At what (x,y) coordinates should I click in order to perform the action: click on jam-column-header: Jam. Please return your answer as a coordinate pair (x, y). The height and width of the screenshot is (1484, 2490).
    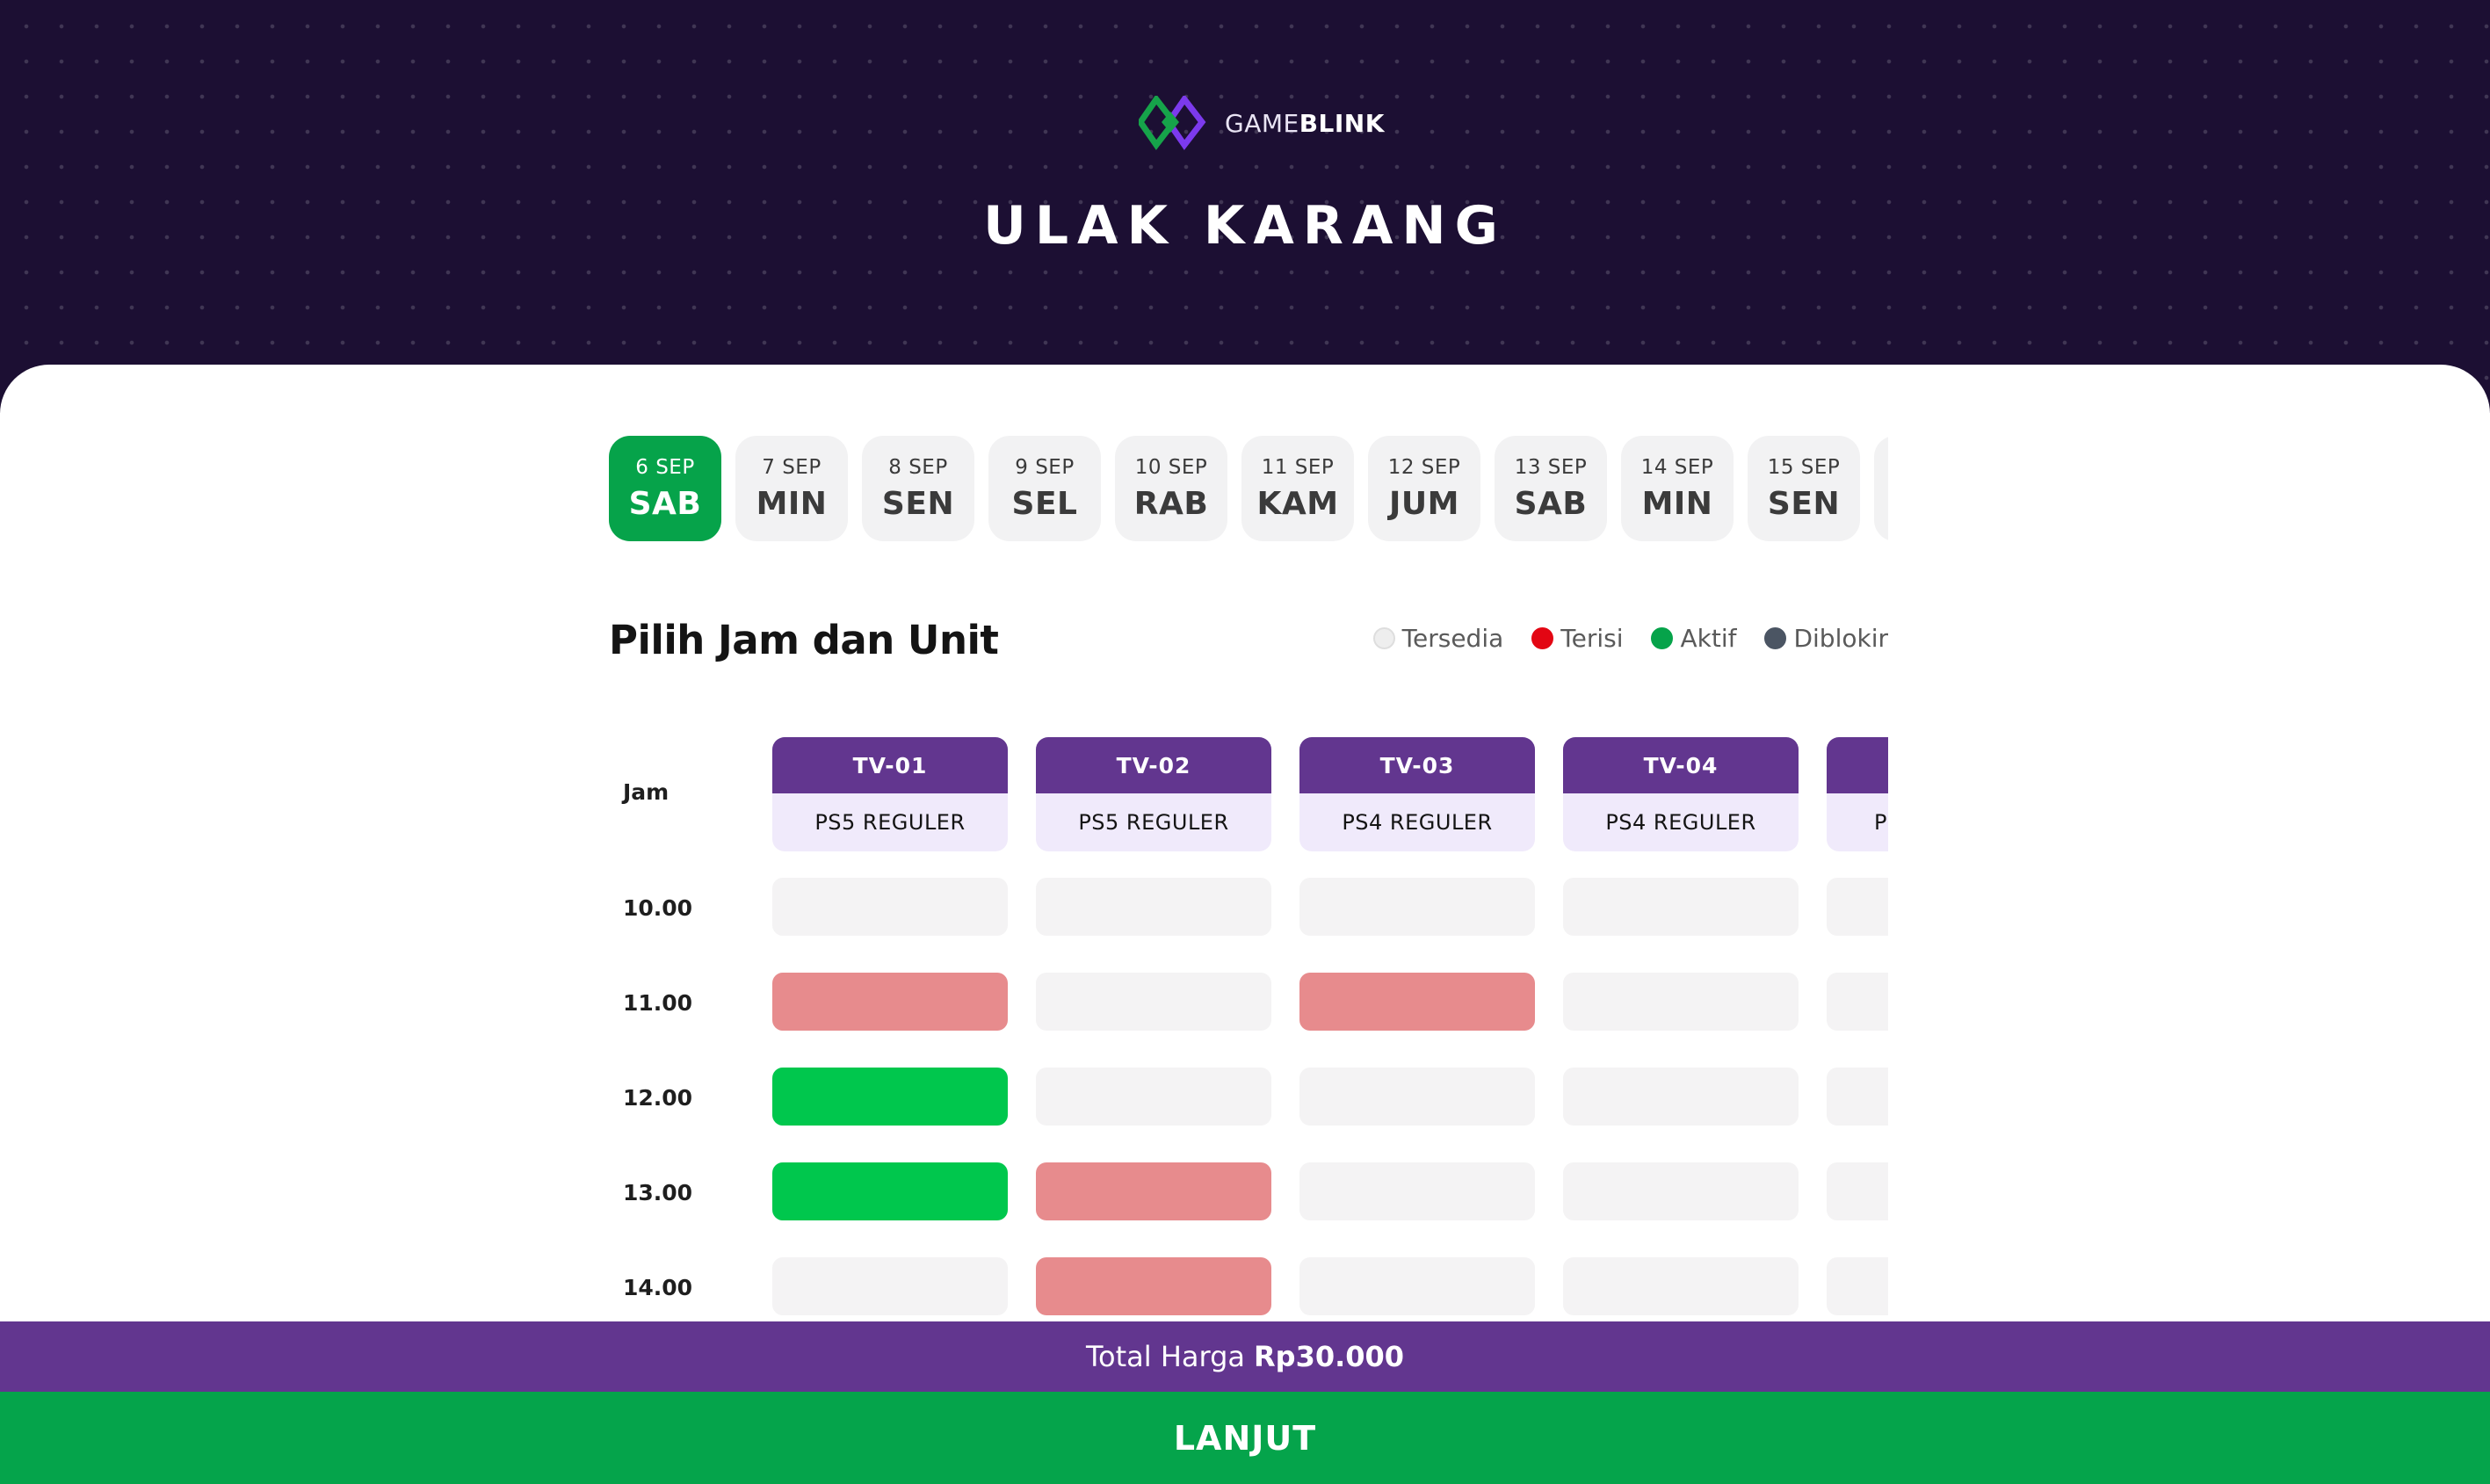
    Looking at the image, I should click on (646, 792).